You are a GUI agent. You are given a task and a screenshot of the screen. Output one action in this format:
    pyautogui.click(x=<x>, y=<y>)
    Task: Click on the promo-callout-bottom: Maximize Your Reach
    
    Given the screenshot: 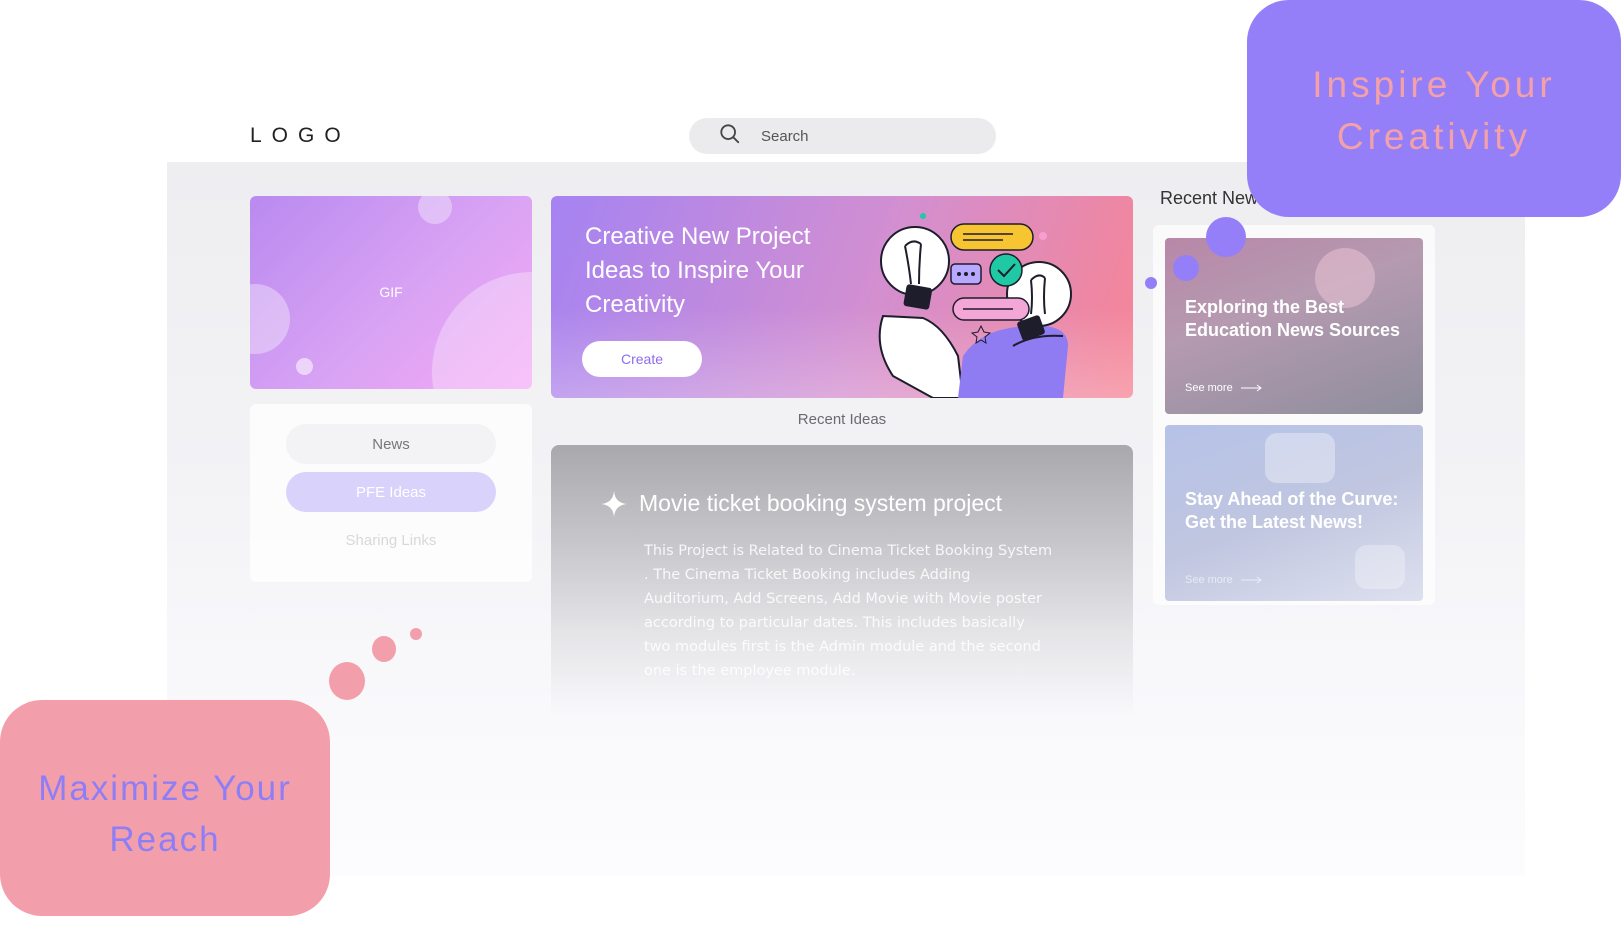 What is the action you would take?
    pyautogui.click(x=165, y=808)
    